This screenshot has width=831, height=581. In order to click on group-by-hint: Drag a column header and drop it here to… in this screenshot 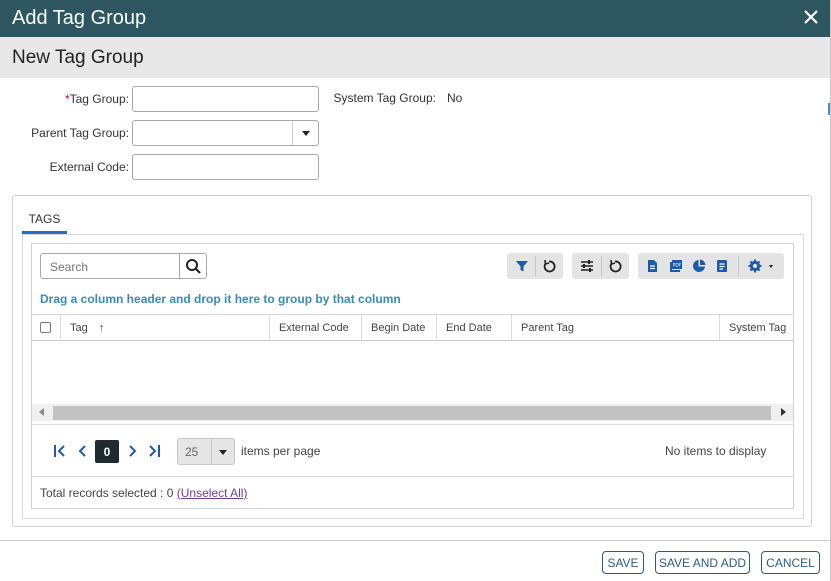, I will do `click(220, 299)`.